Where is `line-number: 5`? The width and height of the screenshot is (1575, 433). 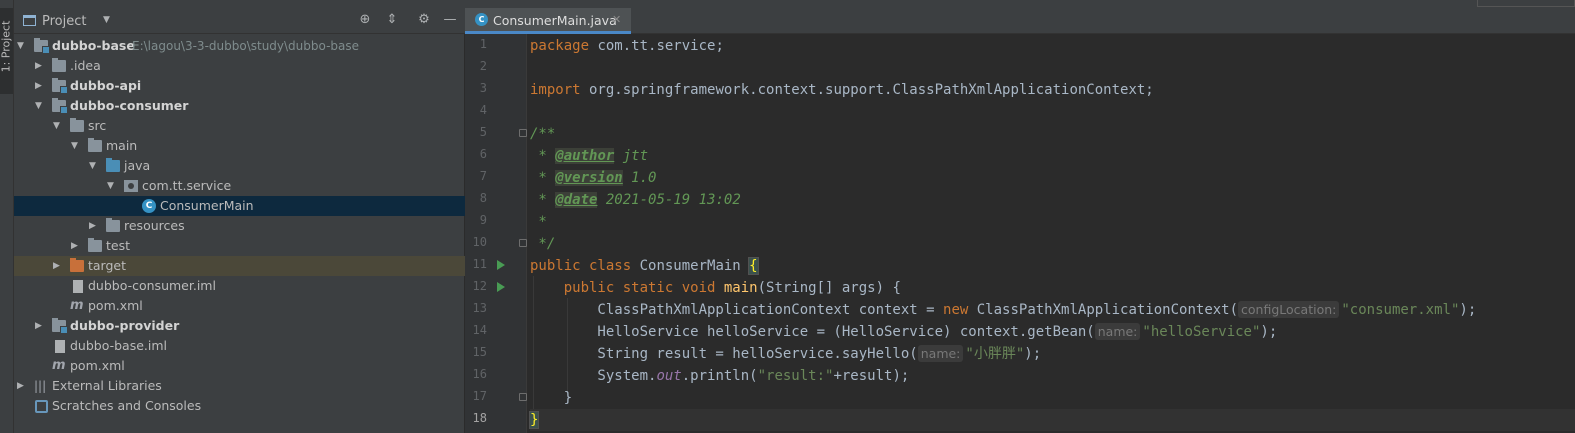 line-number: 5 is located at coordinates (483, 132).